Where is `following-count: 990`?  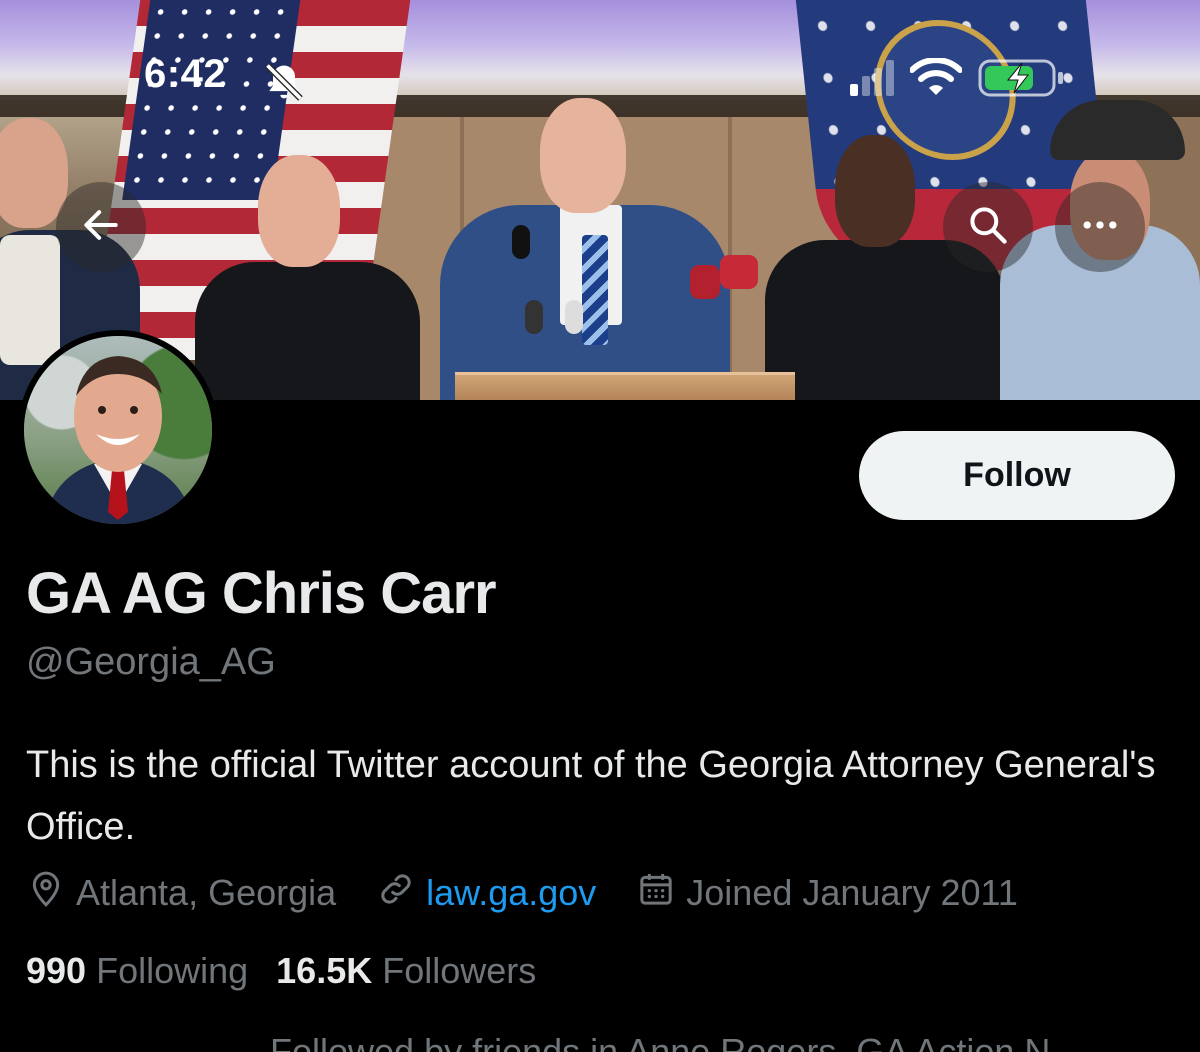 following-count: 990 is located at coordinates (56, 970).